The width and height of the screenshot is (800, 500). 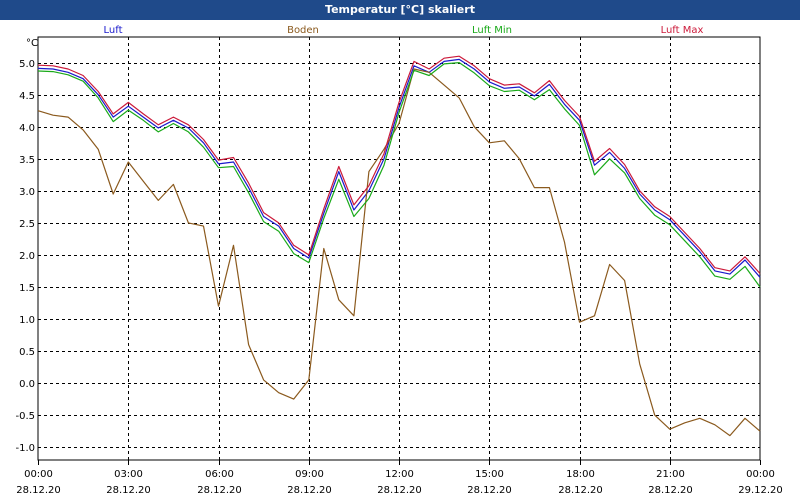 What do you see at coordinates (27, 352) in the screenshot?
I see `y-tick-label: 0.5` at bounding box center [27, 352].